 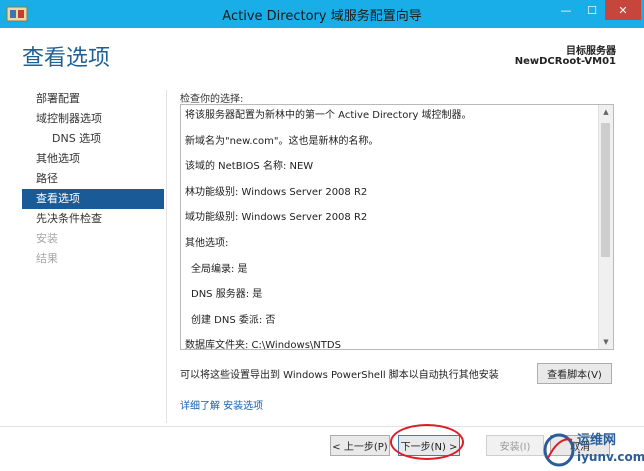 I want to click on watermark-text: 运维网, so click(x=597, y=440).